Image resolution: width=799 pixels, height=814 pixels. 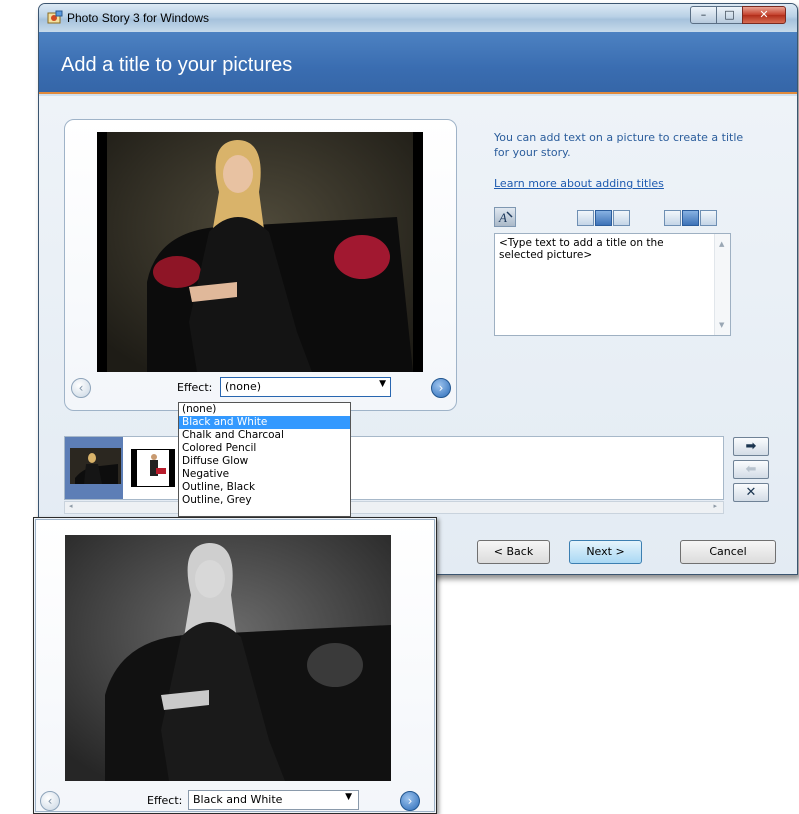 What do you see at coordinates (50, 801) in the screenshot?
I see `overlay-previous-picture-button: ‹` at bounding box center [50, 801].